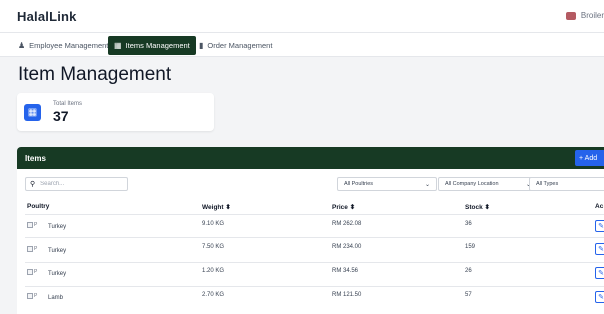 Image resolution: width=604 pixels, height=314 pixels. I want to click on search-box: ⚲, so click(76, 184).